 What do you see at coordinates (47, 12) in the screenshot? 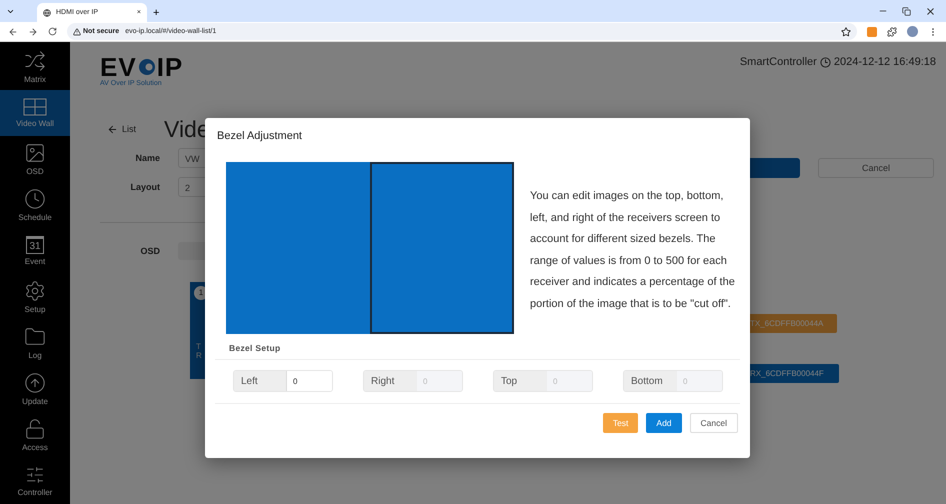
I see `globe-icon` at bounding box center [47, 12].